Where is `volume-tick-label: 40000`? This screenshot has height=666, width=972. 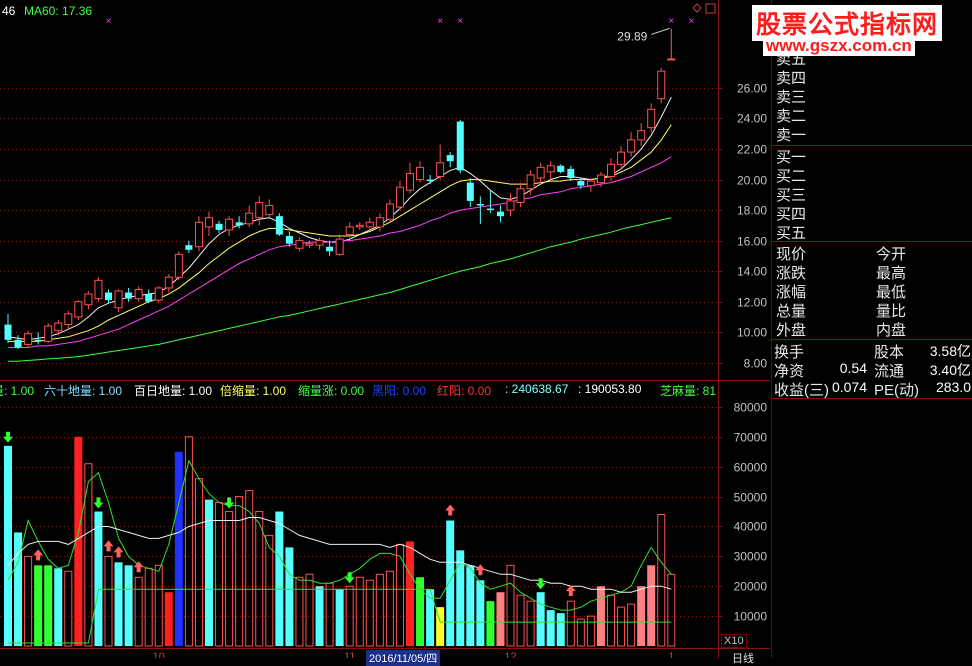
volume-tick-label: 40000 is located at coordinates (751, 527).